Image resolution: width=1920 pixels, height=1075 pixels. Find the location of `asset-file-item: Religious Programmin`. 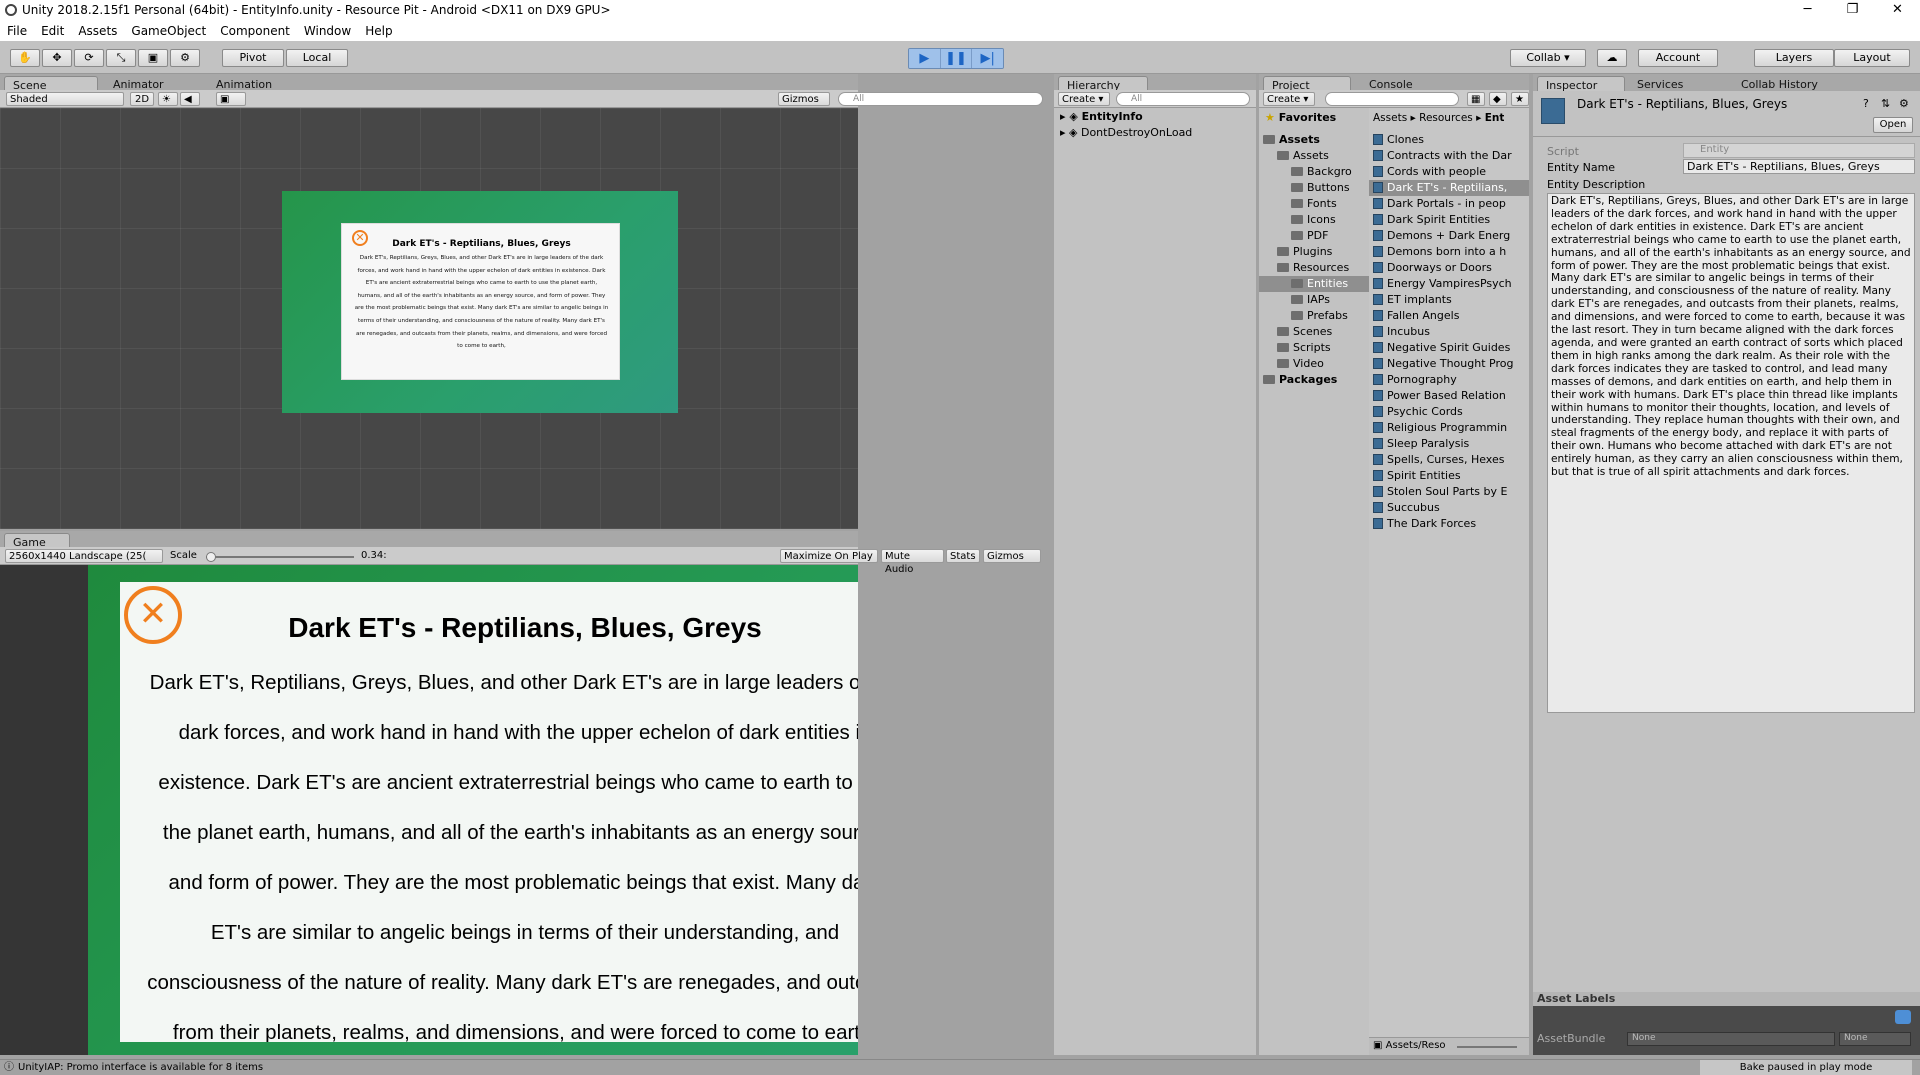

asset-file-item: Religious Programmin is located at coordinates (1449, 428).